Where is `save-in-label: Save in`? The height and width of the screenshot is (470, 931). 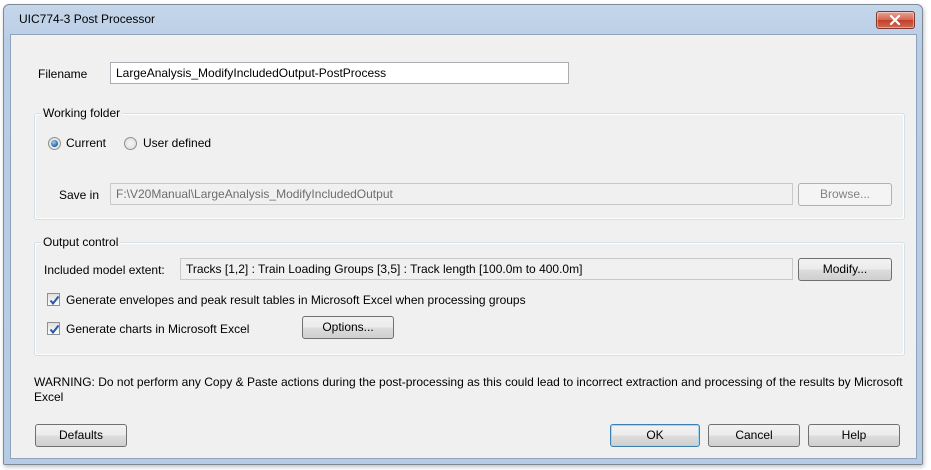 save-in-label: Save in is located at coordinates (79, 195).